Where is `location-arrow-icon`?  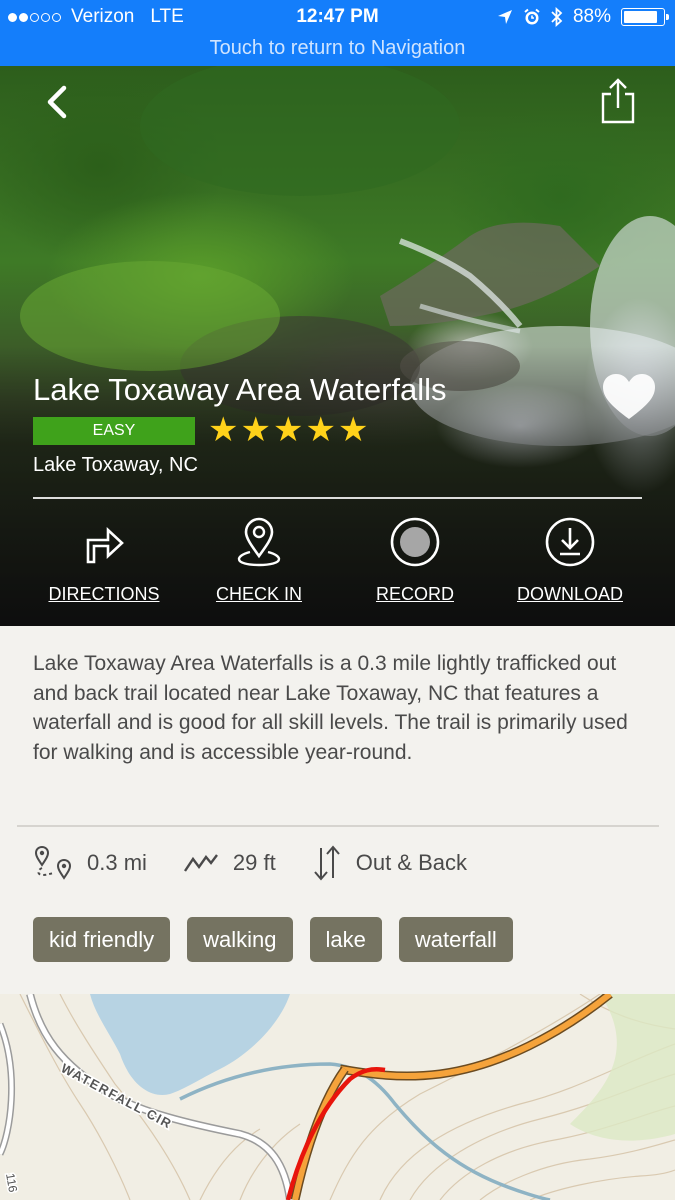 location-arrow-icon is located at coordinates (504, 17).